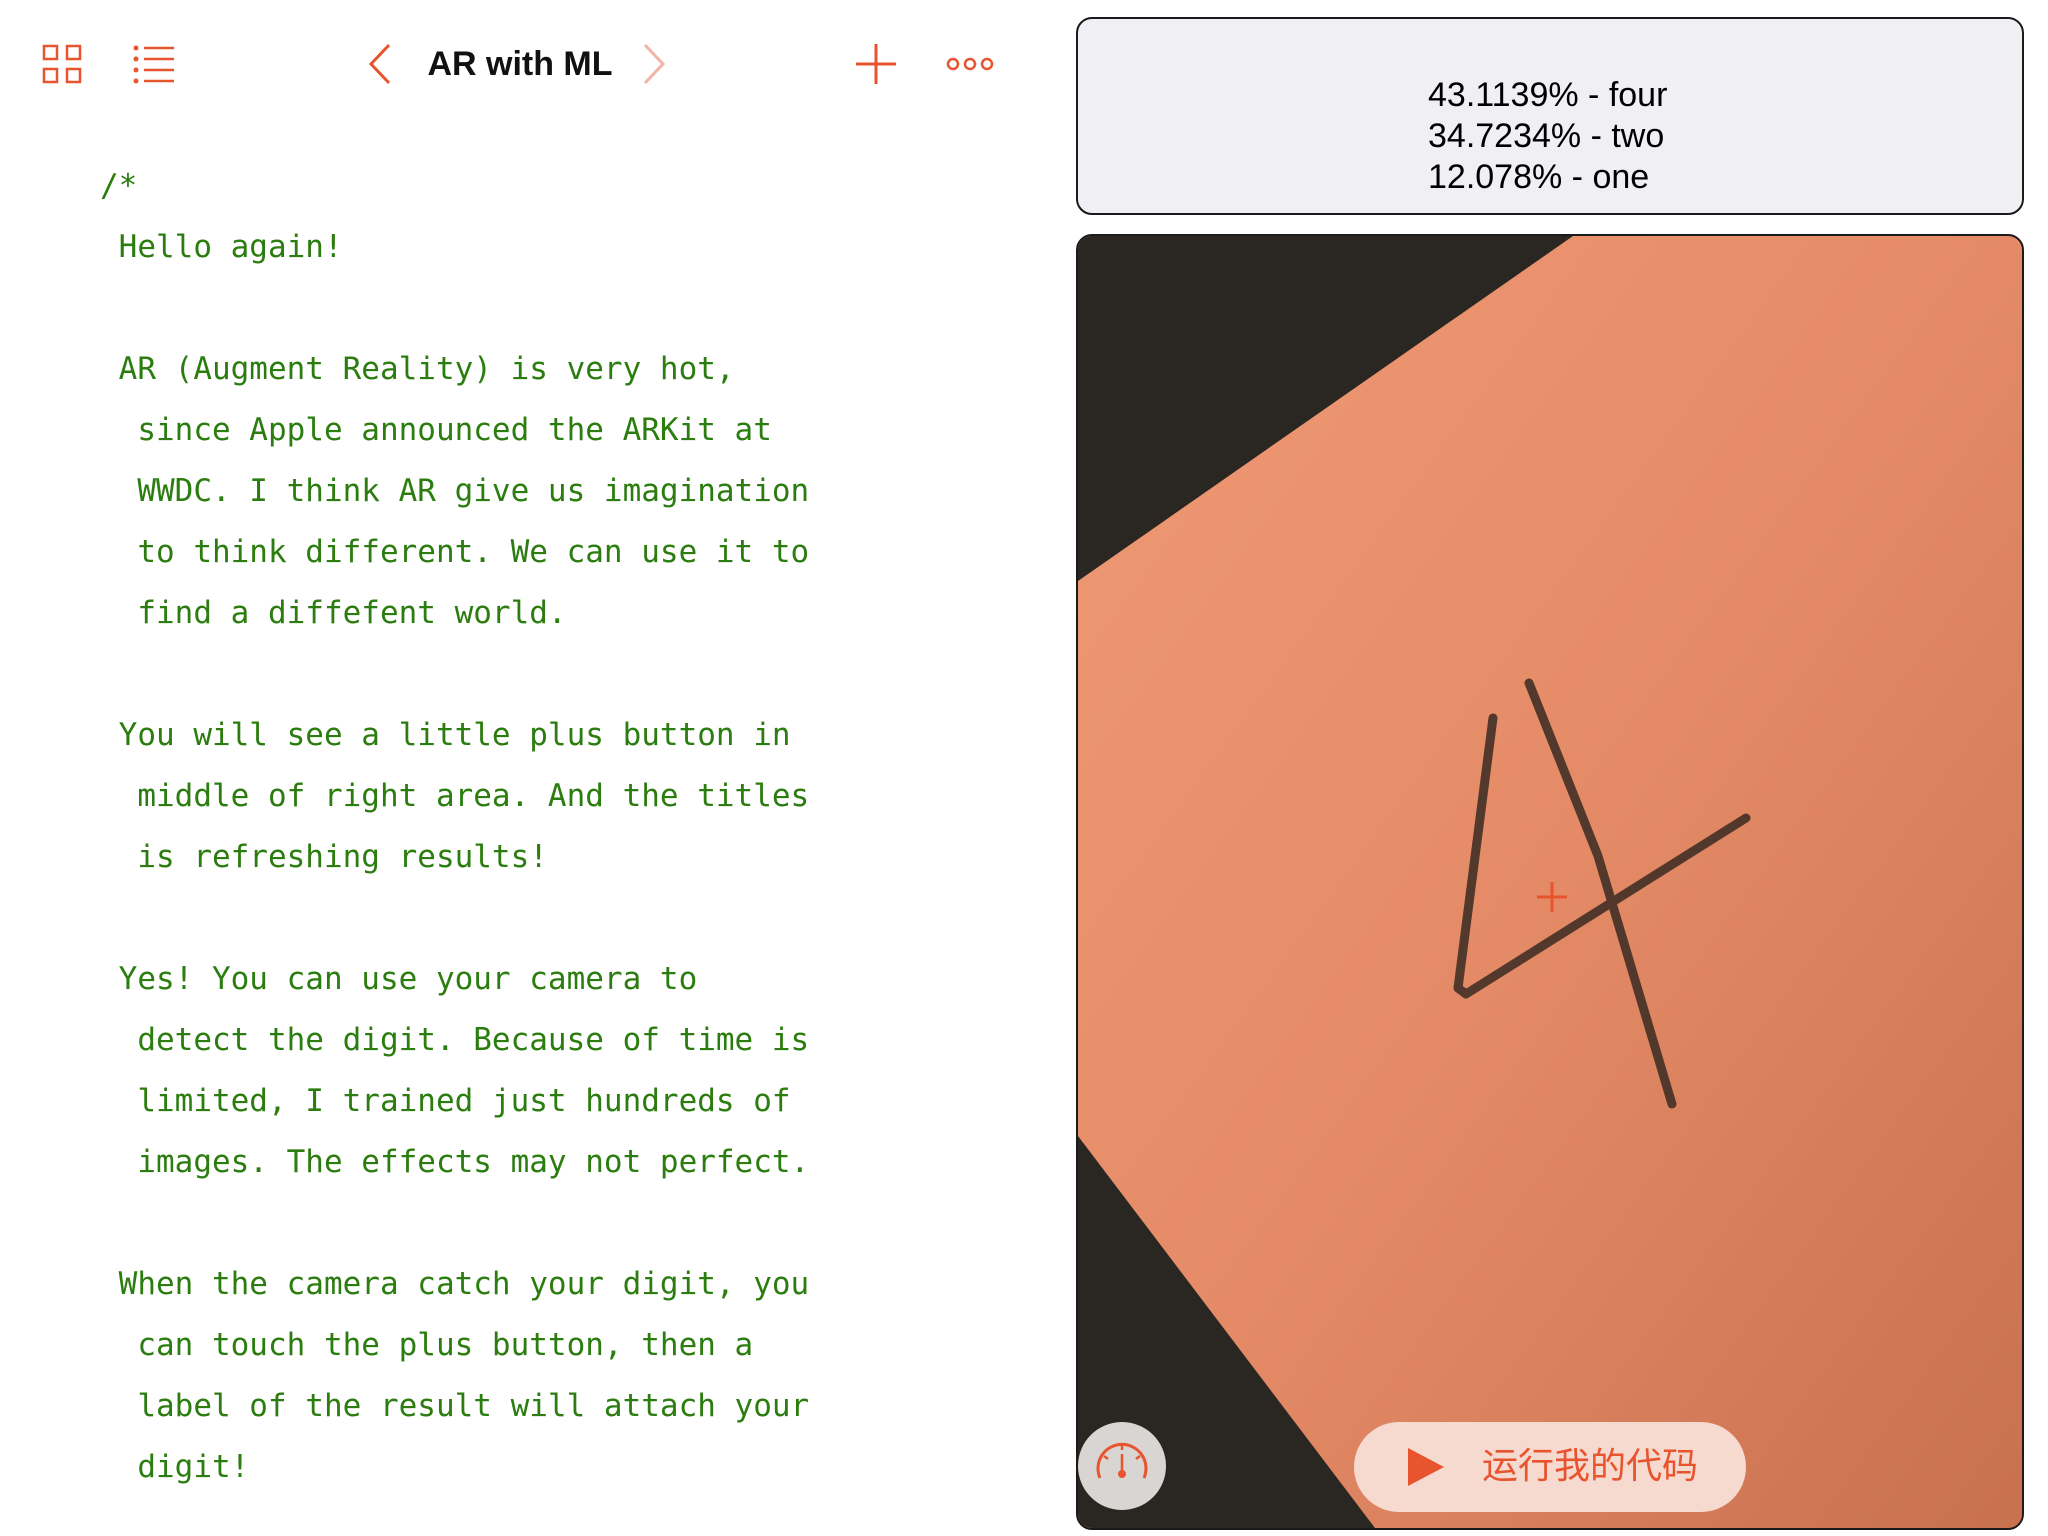  Describe the element at coordinates (221, 247) in the screenshot. I see `code-line: Hello again!` at that location.